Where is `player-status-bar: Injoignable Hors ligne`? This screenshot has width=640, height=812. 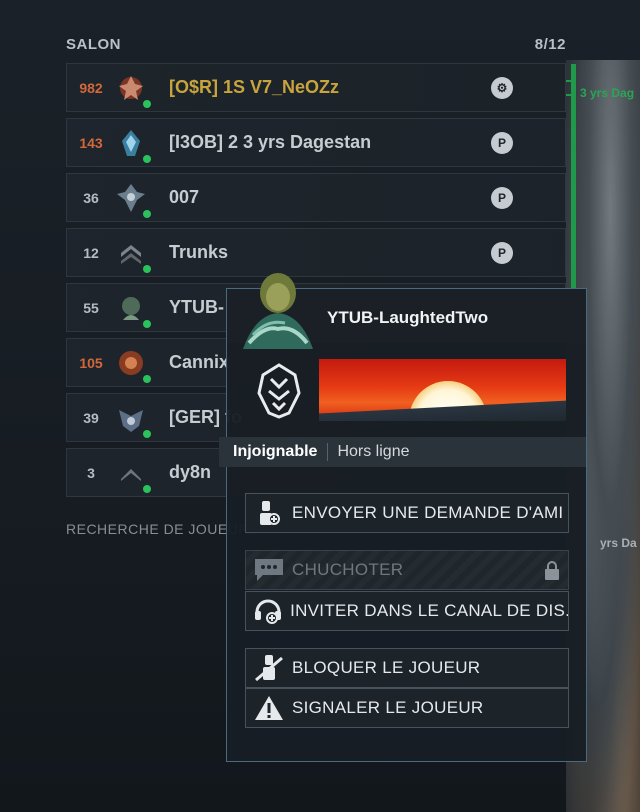 player-status-bar: Injoignable Hors ligne is located at coordinates (402, 452).